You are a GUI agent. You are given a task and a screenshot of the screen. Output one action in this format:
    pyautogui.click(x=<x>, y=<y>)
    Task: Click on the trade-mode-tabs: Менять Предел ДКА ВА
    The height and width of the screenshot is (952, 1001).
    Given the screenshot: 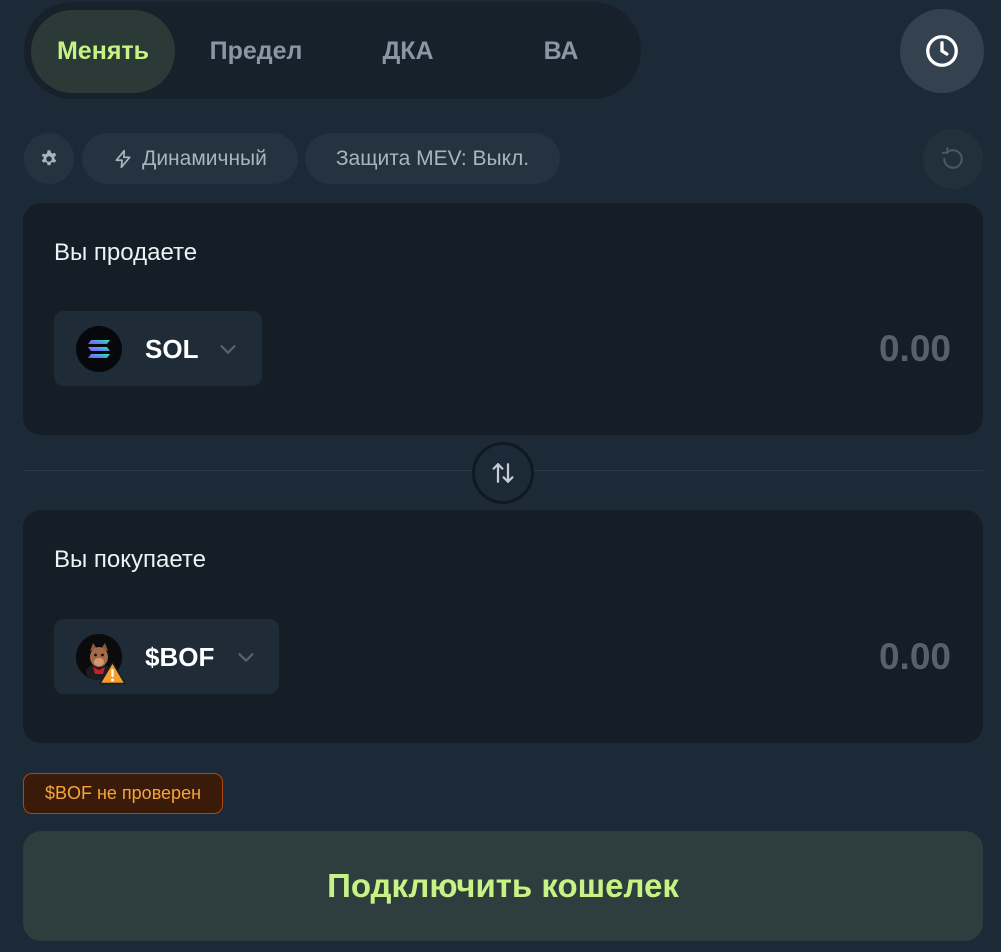 What is the action you would take?
    pyautogui.click(x=332, y=50)
    